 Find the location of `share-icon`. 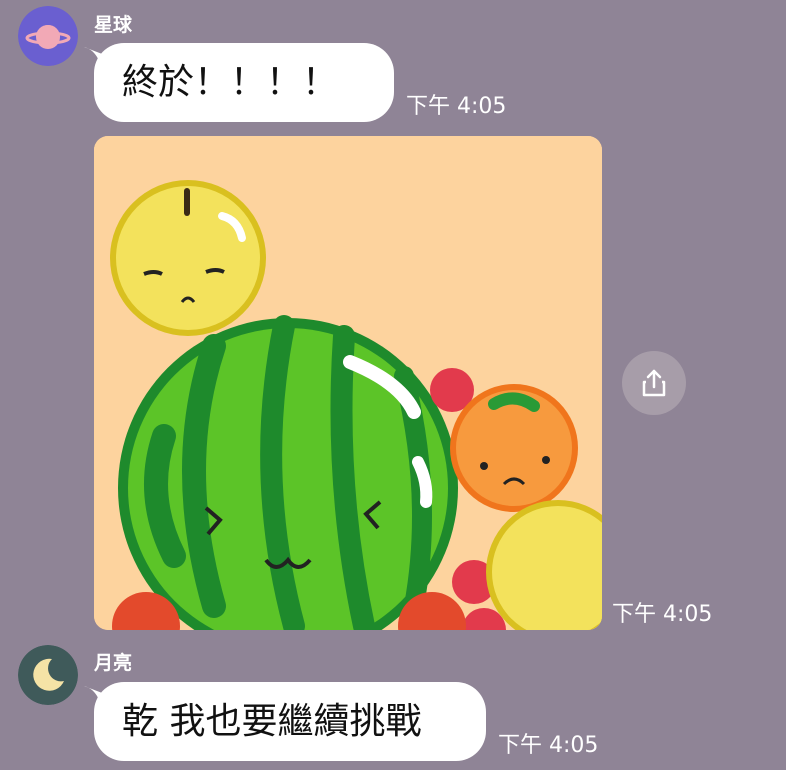

share-icon is located at coordinates (654, 383).